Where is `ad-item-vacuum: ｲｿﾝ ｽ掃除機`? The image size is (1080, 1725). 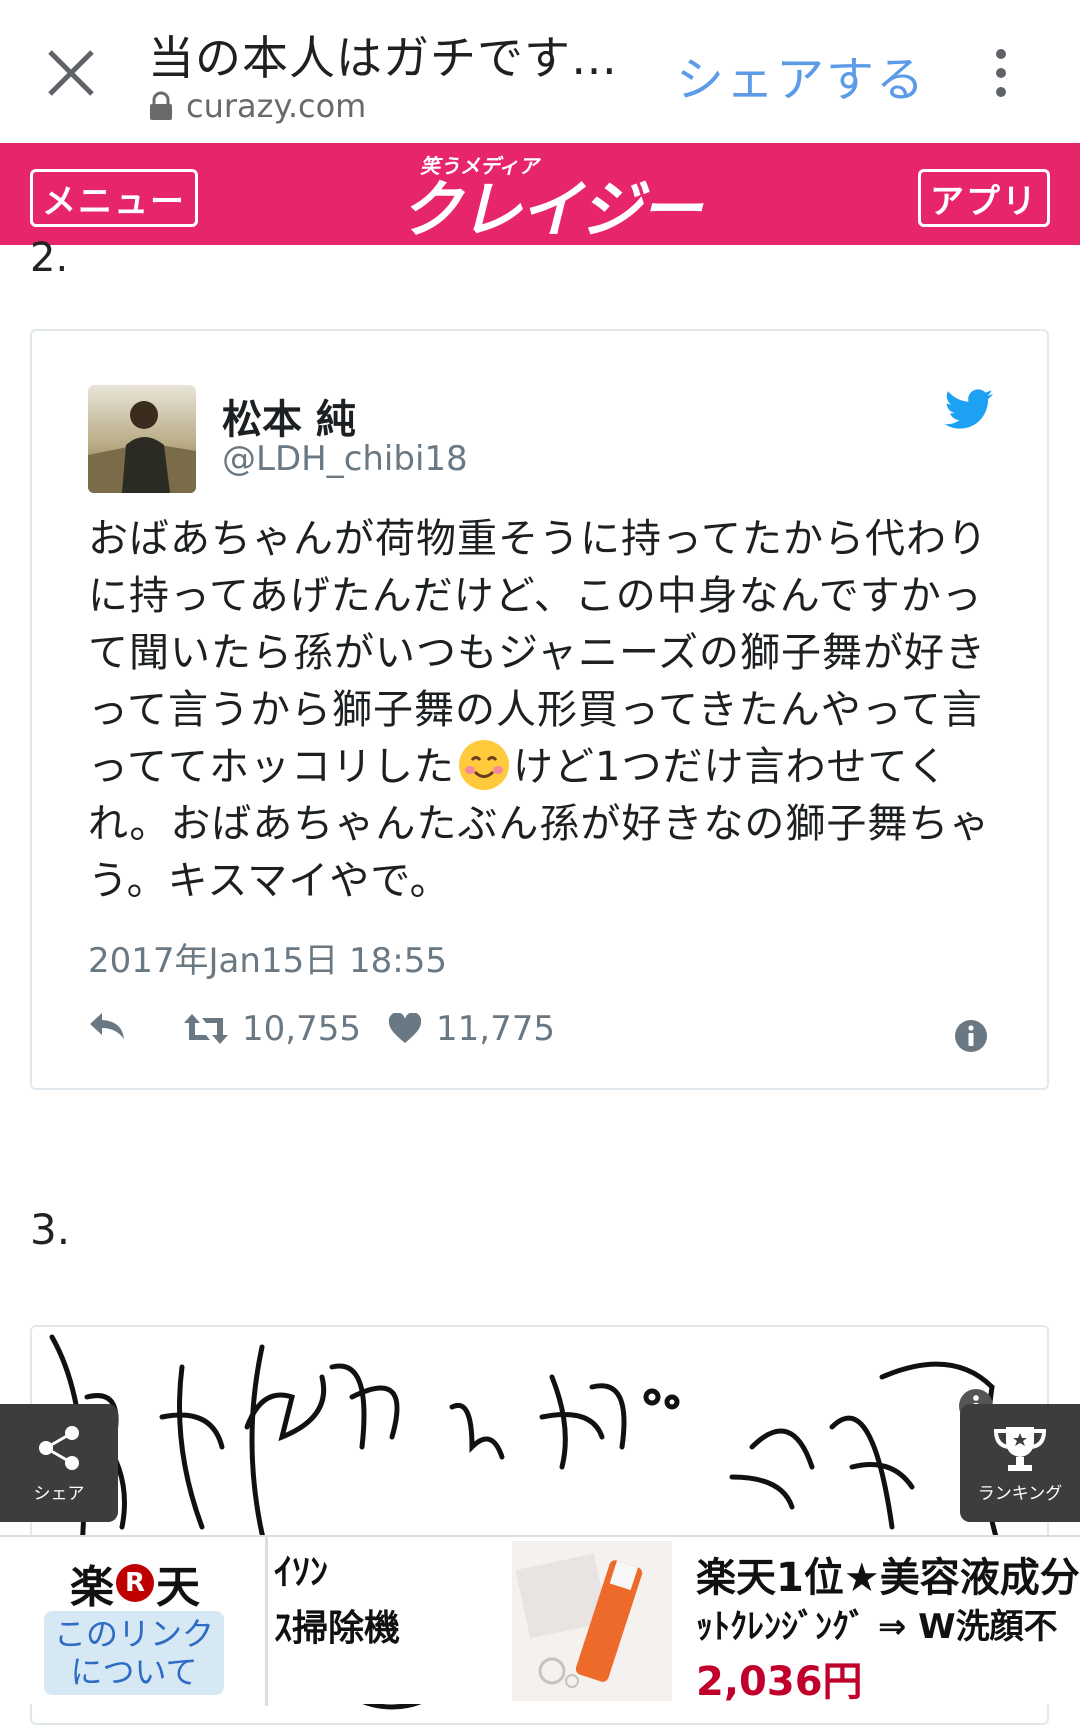 ad-item-vacuum: ｲｿﾝ ｽ掃除機 is located at coordinates (389, 1621).